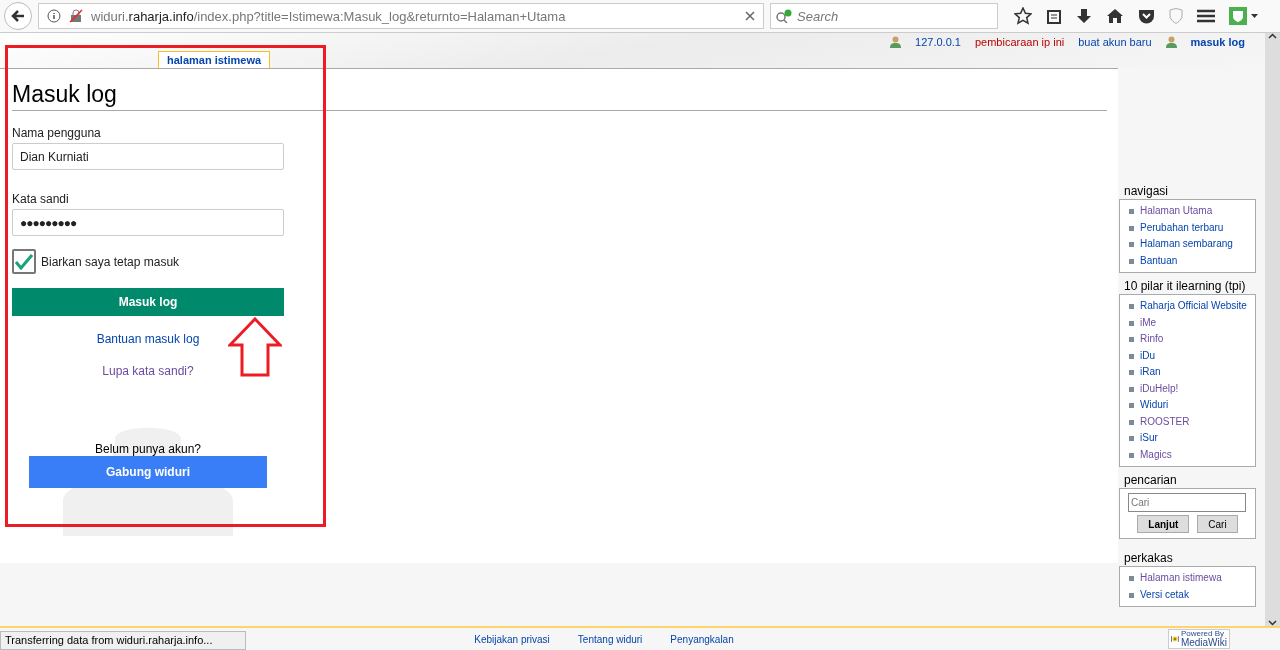  What do you see at coordinates (1186, 244) in the screenshot?
I see `sidebar-link: Halaman sembarang` at bounding box center [1186, 244].